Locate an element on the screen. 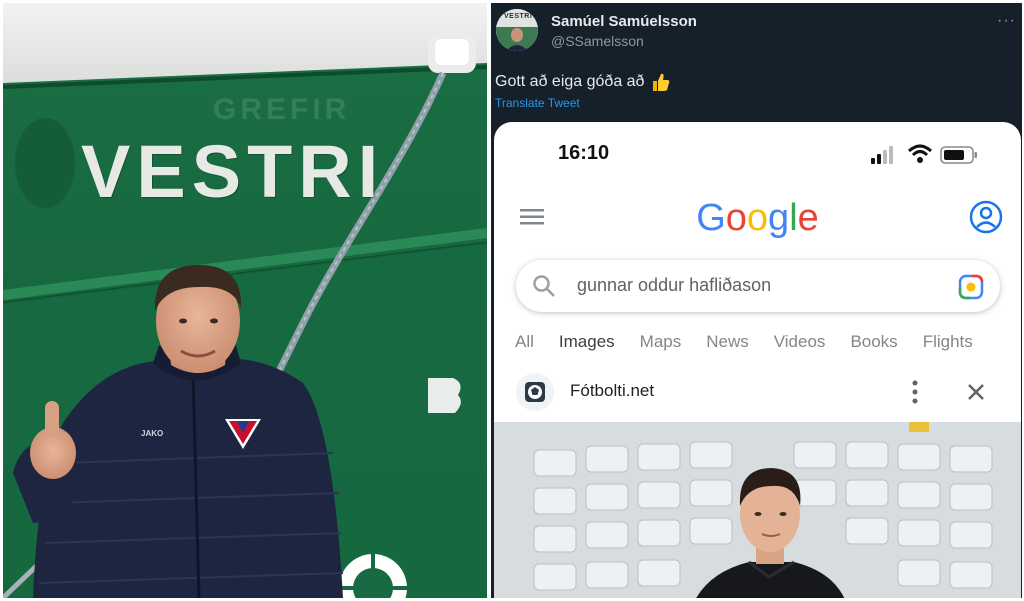  tab-flights: Flights is located at coordinates (948, 342).